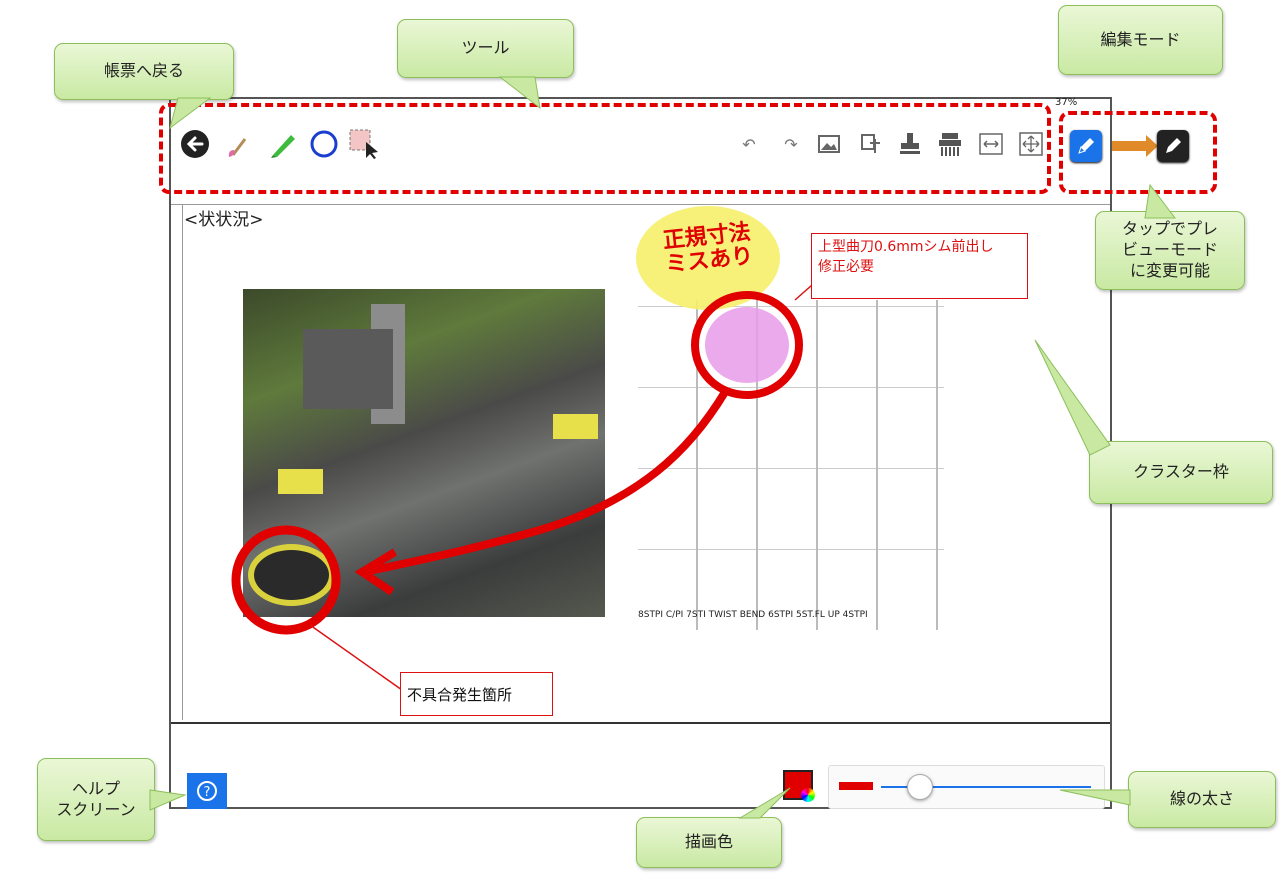  I want to click on callout-cluster-frame: クラスター枠, so click(1181, 472).